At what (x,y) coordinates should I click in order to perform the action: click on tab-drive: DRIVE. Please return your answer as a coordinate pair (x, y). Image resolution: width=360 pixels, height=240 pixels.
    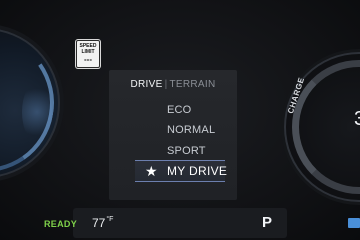
    Looking at the image, I should click on (147, 84).